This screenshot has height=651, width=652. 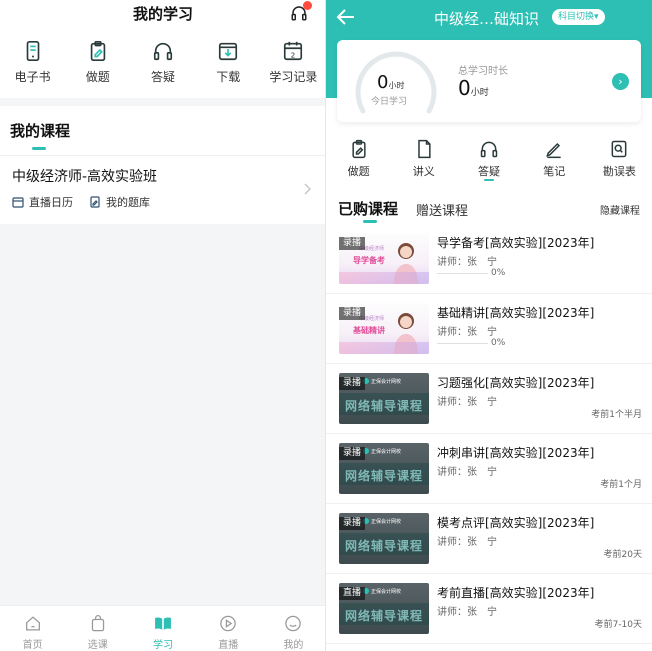 What do you see at coordinates (119, 202) in the screenshot?
I see `question-bank-link: 我的题库` at bounding box center [119, 202].